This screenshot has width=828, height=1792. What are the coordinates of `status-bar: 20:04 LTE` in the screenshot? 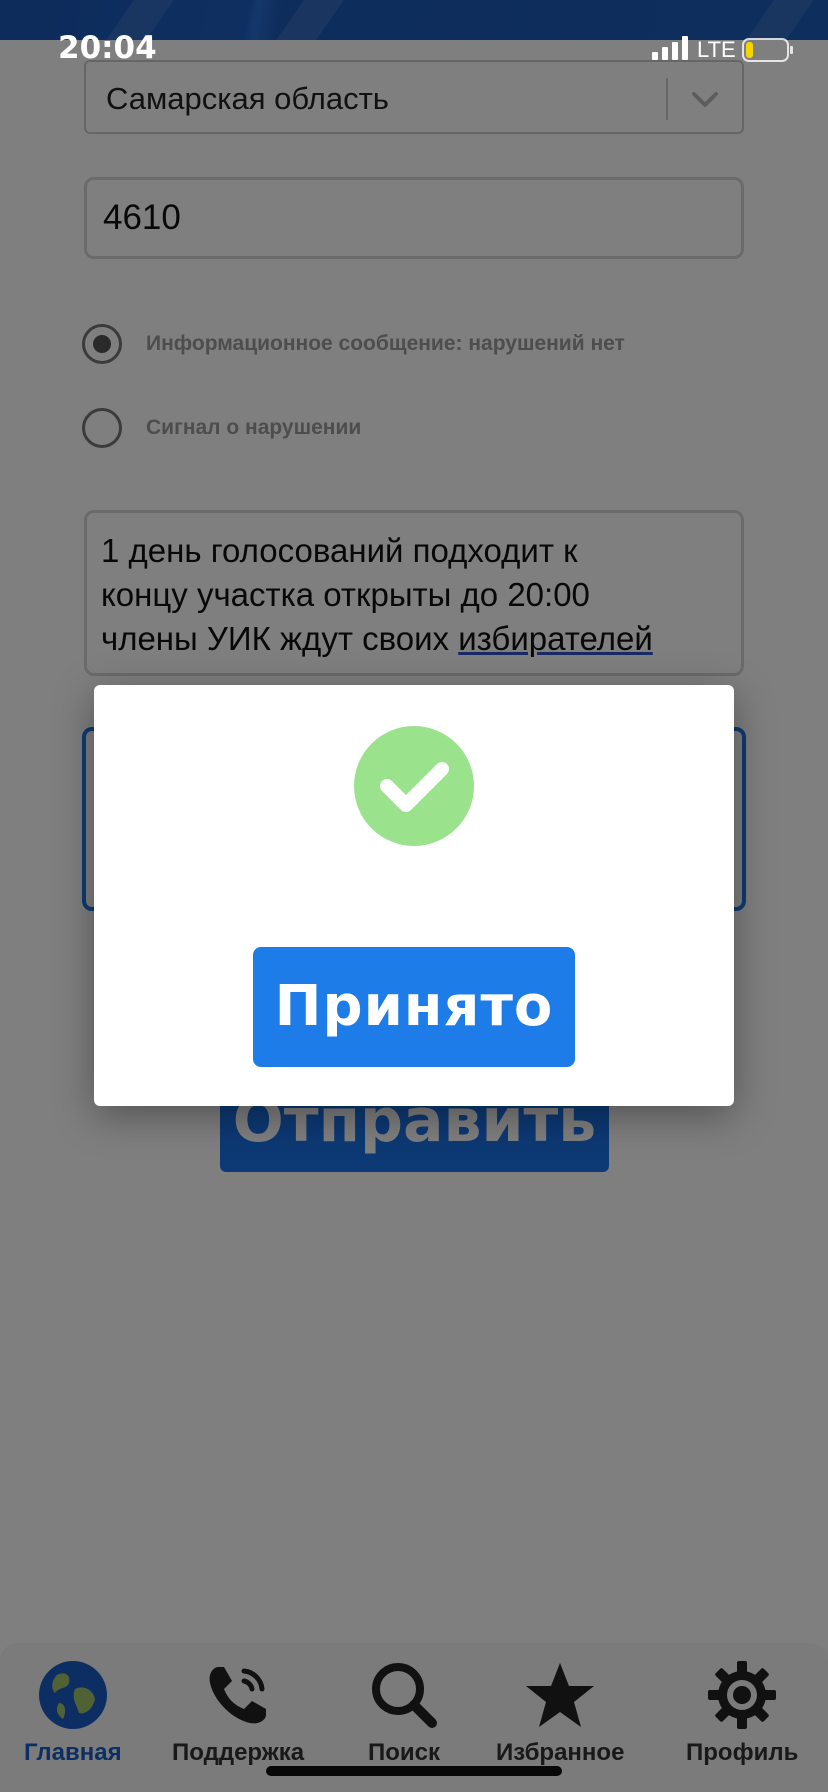 It's located at (414, 33).